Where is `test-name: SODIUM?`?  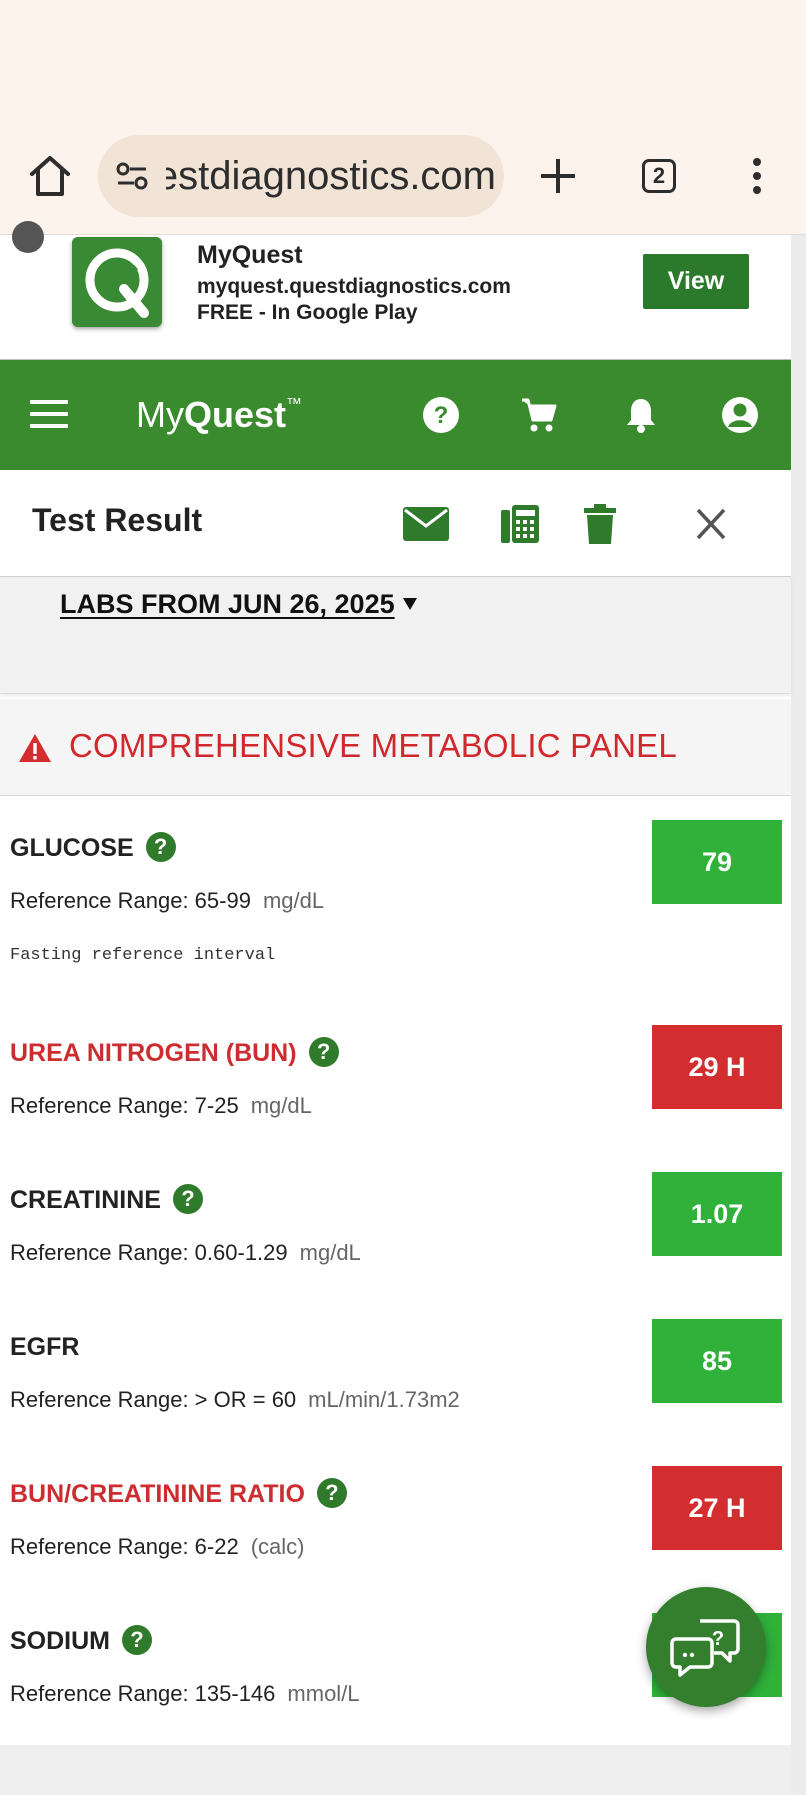
test-name: SODIUM? is located at coordinates (81, 1641).